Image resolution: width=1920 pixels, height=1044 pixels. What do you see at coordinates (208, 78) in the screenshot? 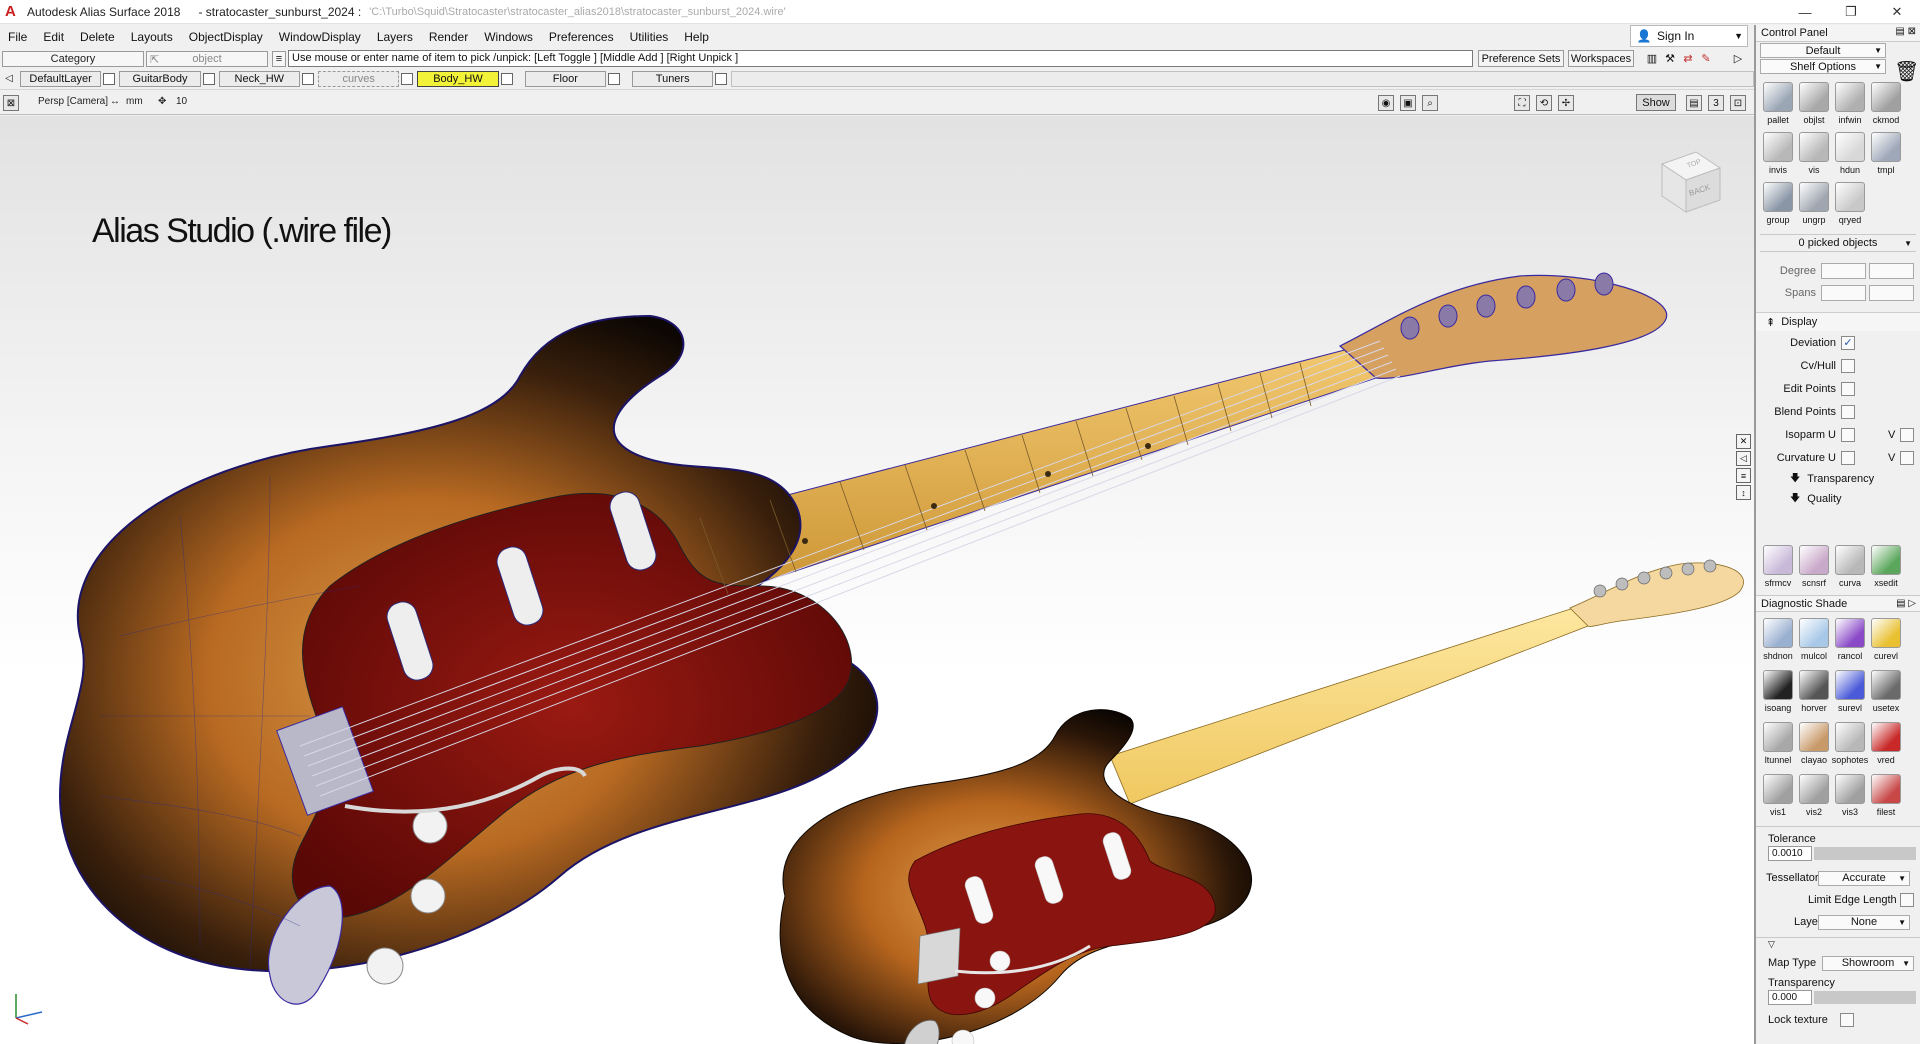
I see `layer-guitarbody-checkbox` at bounding box center [208, 78].